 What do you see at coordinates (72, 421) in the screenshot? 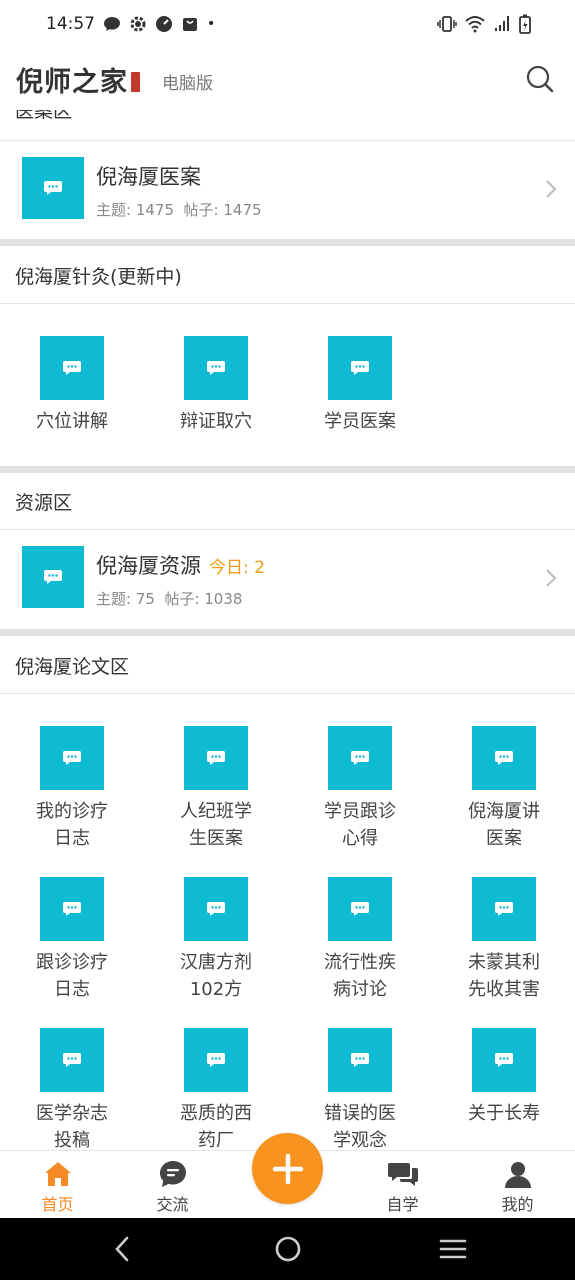
I see `grid-label: 穴位讲解` at bounding box center [72, 421].